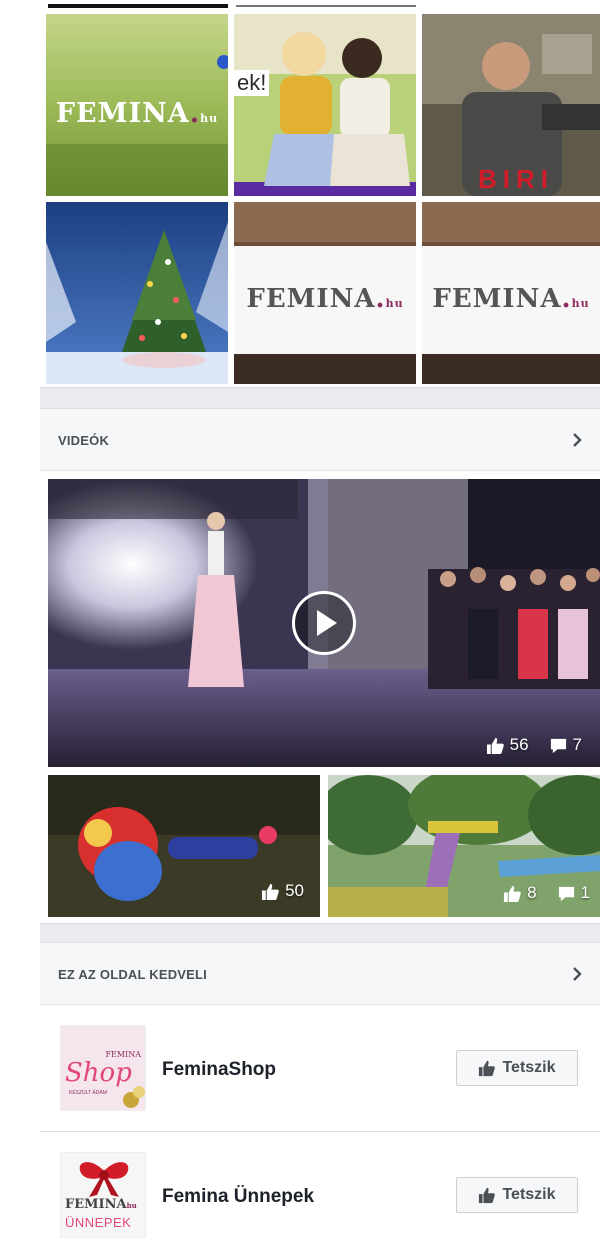 This screenshot has height=1238, width=600. Describe the element at coordinates (20, 619) in the screenshot. I see `left-margin` at that location.